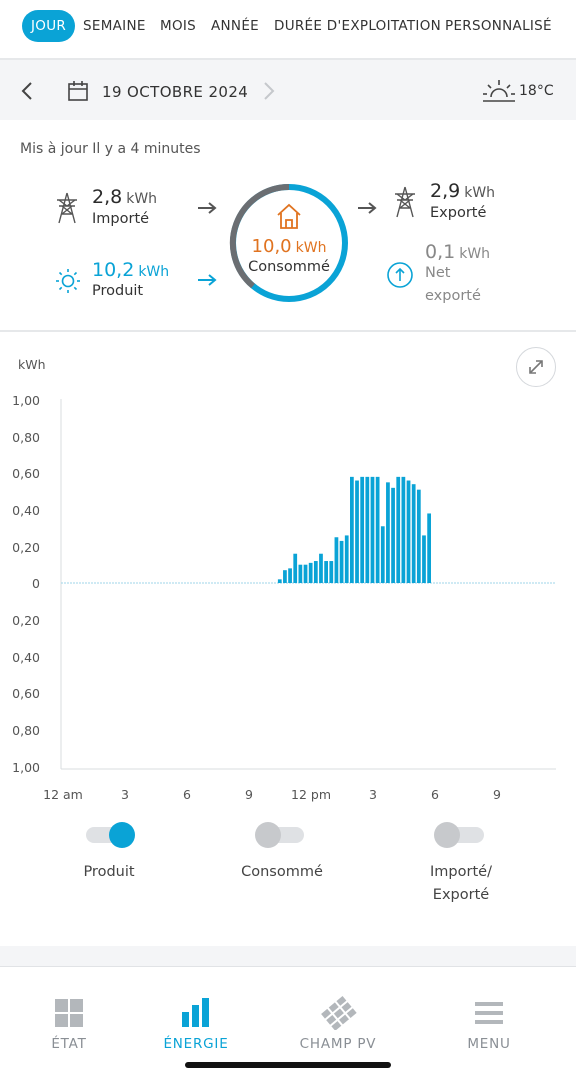  What do you see at coordinates (339, 1012) in the screenshot?
I see `solar-panel-icon` at bounding box center [339, 1012].